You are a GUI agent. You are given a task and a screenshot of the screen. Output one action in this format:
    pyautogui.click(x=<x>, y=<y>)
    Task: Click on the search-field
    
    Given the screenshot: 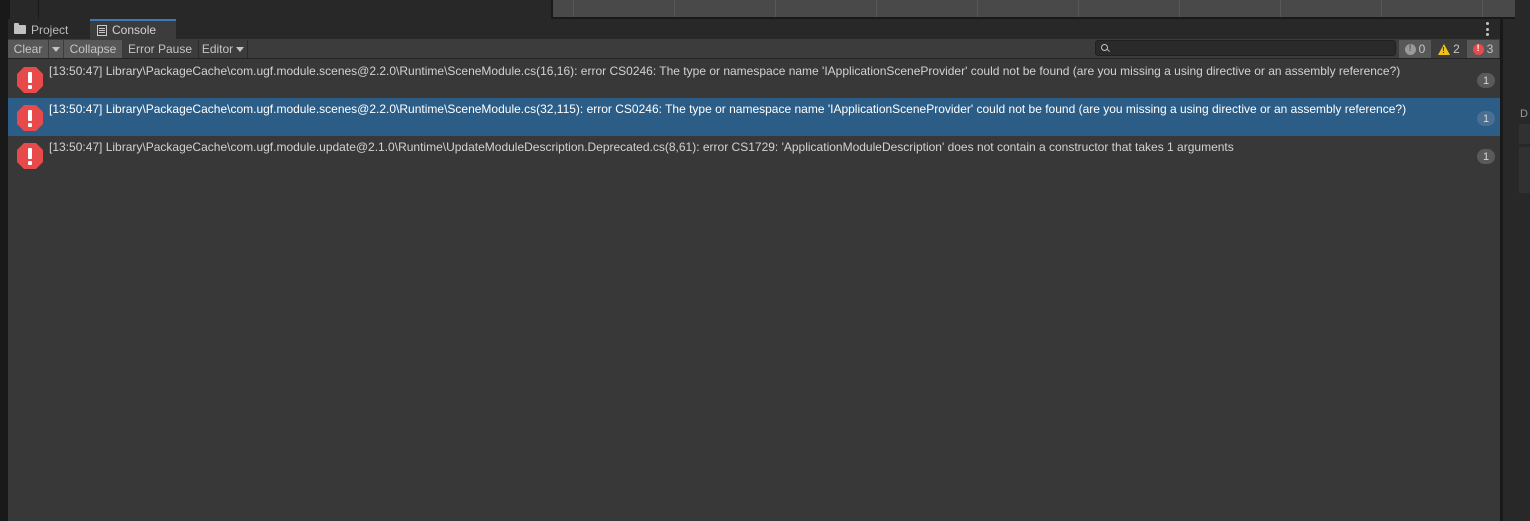 What is the action you would take?
    pyautogui.click(x=1245, y=48)
    